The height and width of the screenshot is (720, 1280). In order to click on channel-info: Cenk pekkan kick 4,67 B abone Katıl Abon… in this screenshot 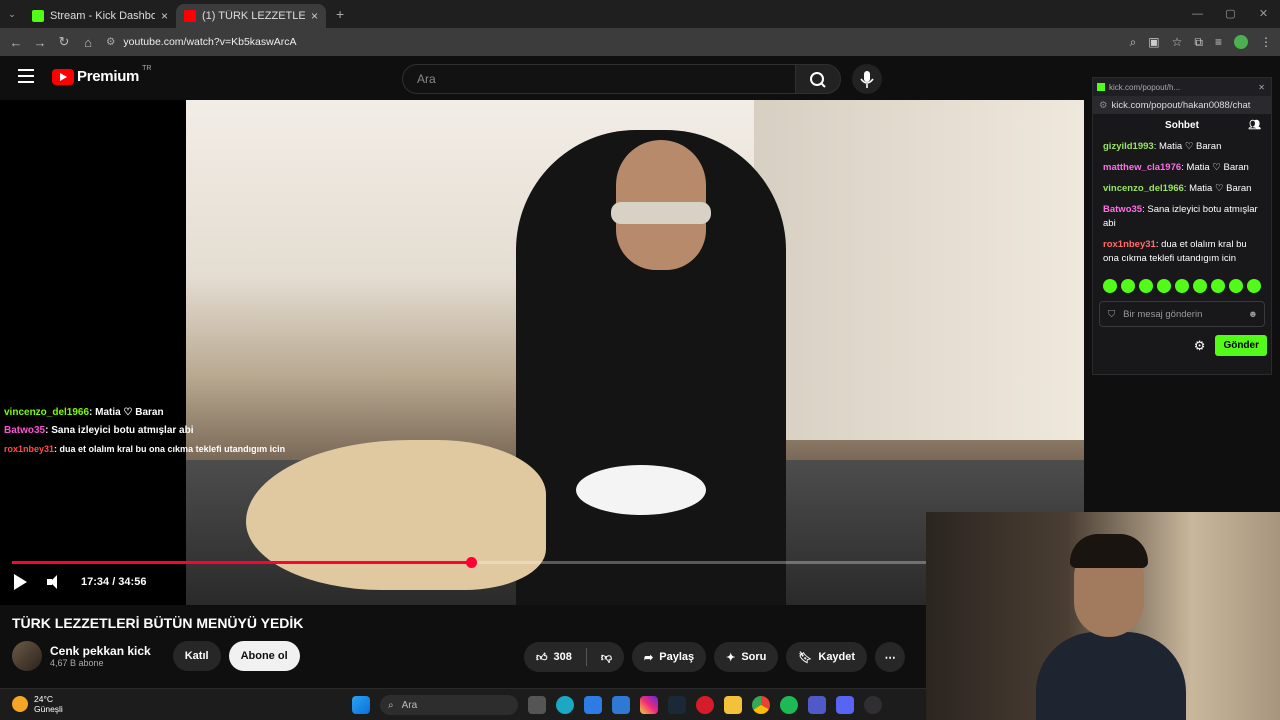, I will do `click(156, 656)`.